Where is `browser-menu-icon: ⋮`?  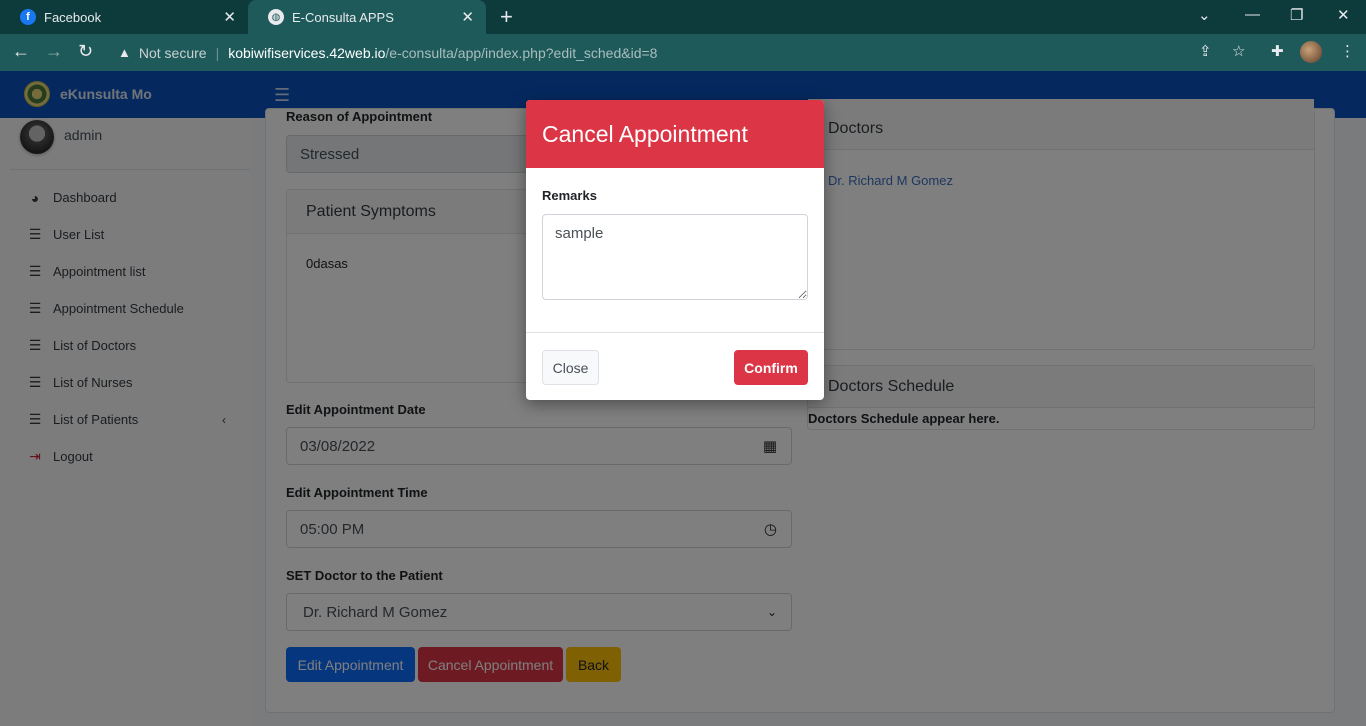 browser-menu-icon: ⋮ is located at coordinates (1347, 51).